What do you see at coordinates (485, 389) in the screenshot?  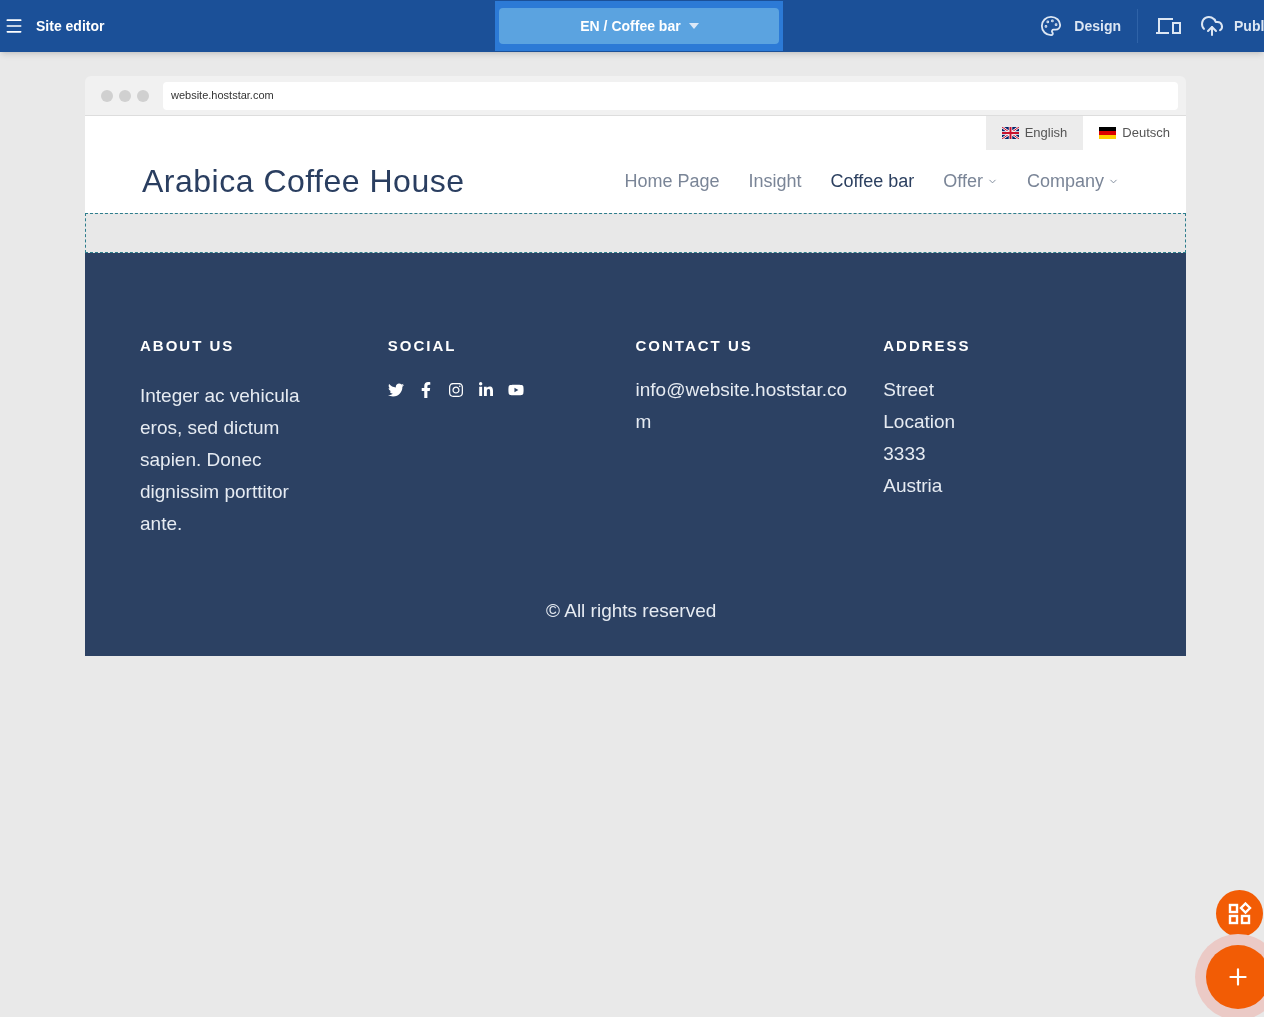 I see `linkedin-icon` at bounding box center [485, 389].